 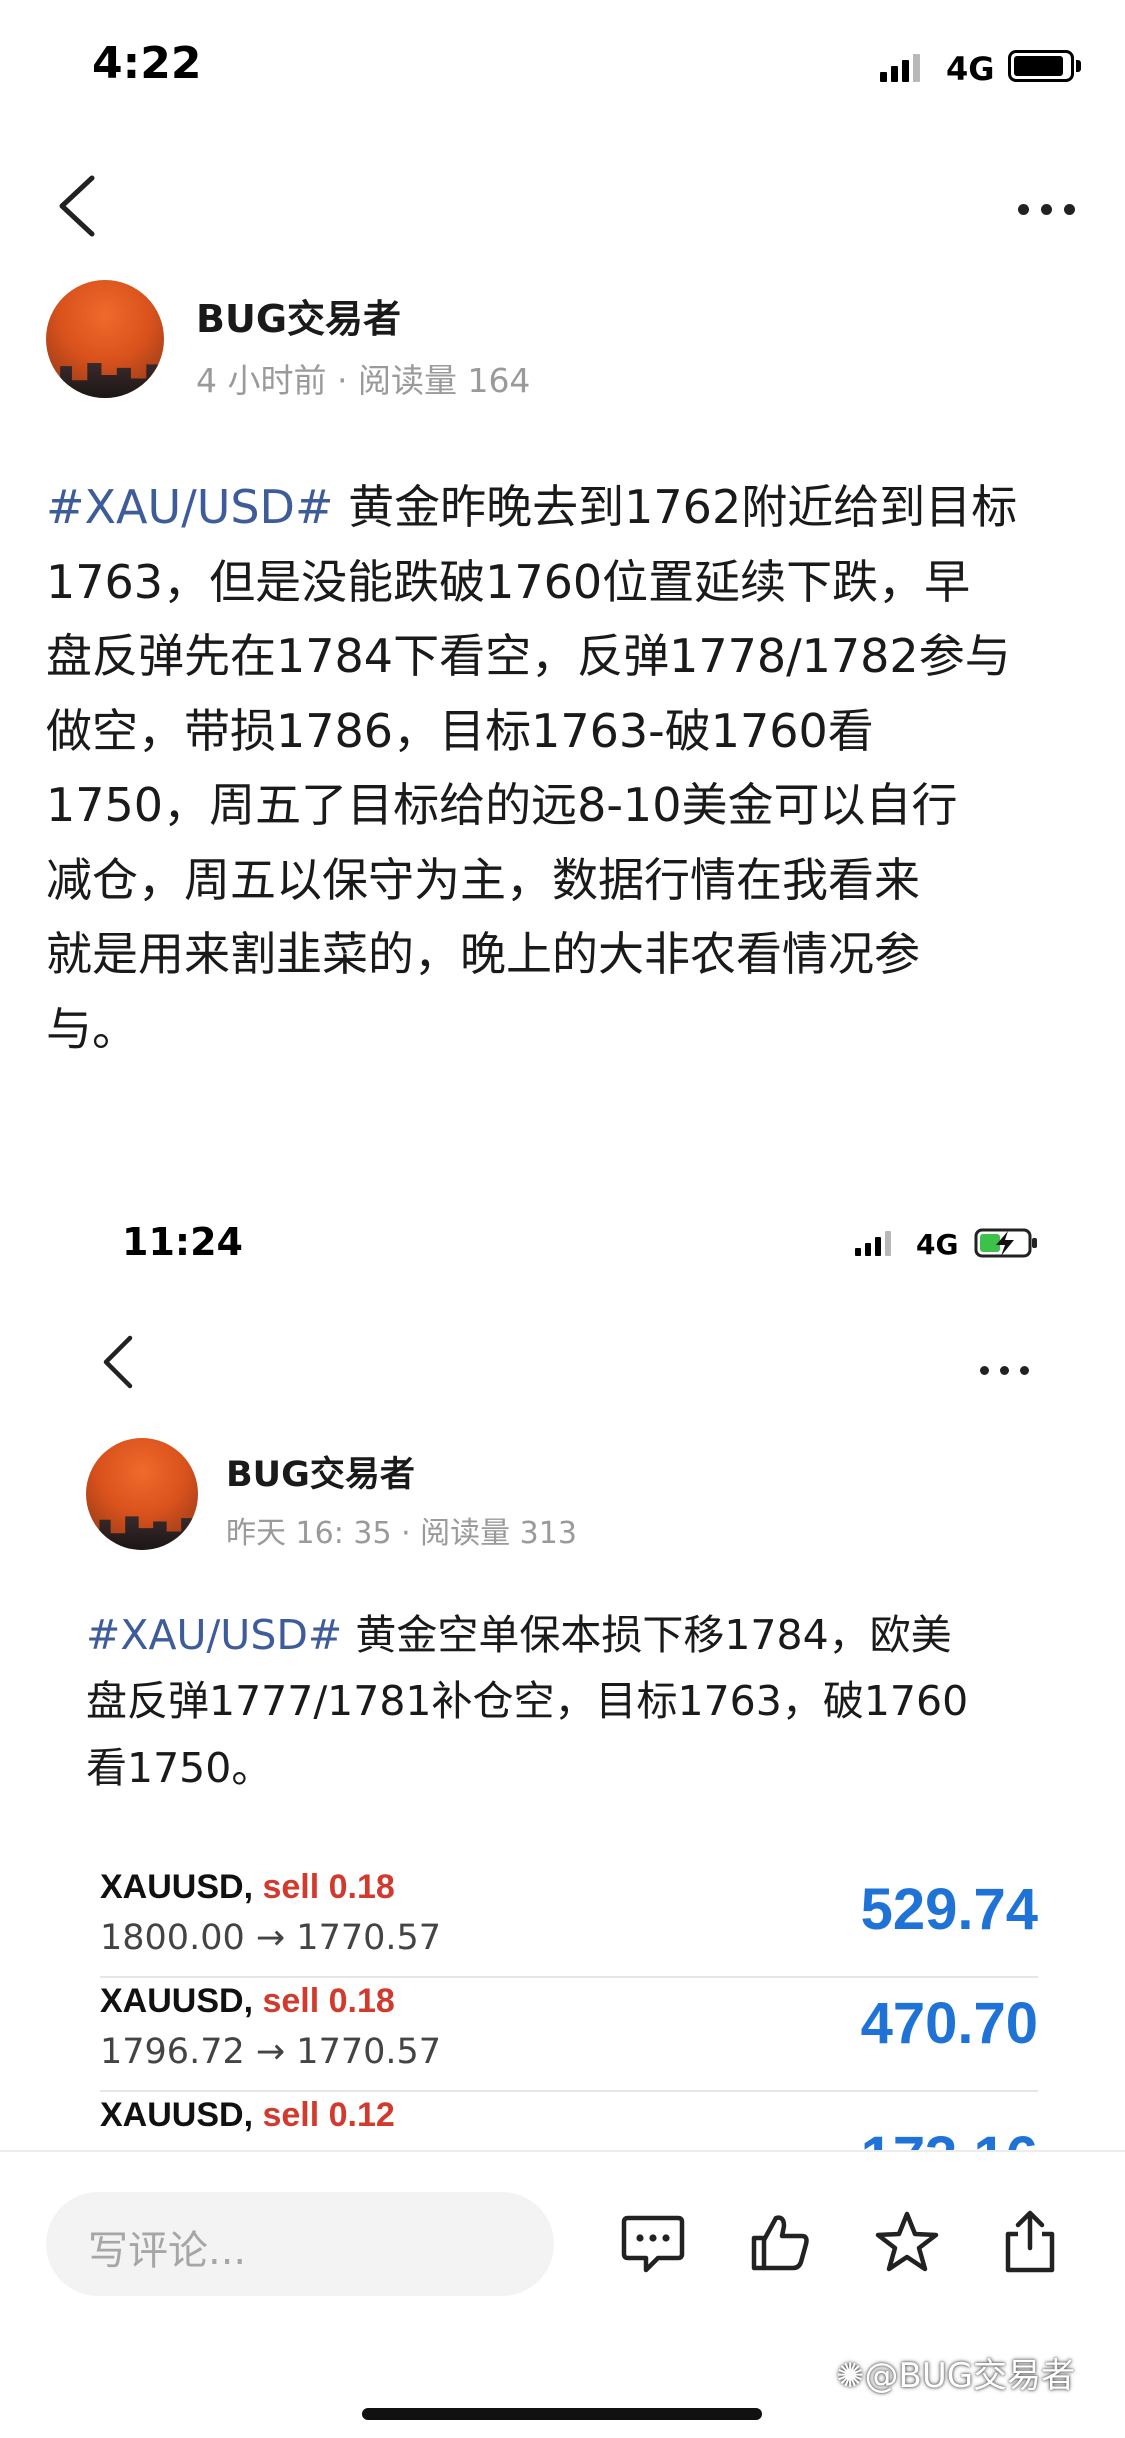 What do you see at coordinates (949, 1909) in the screenshot?
I see `trade-profit: 529.74` at bounding box center [949, 1909].